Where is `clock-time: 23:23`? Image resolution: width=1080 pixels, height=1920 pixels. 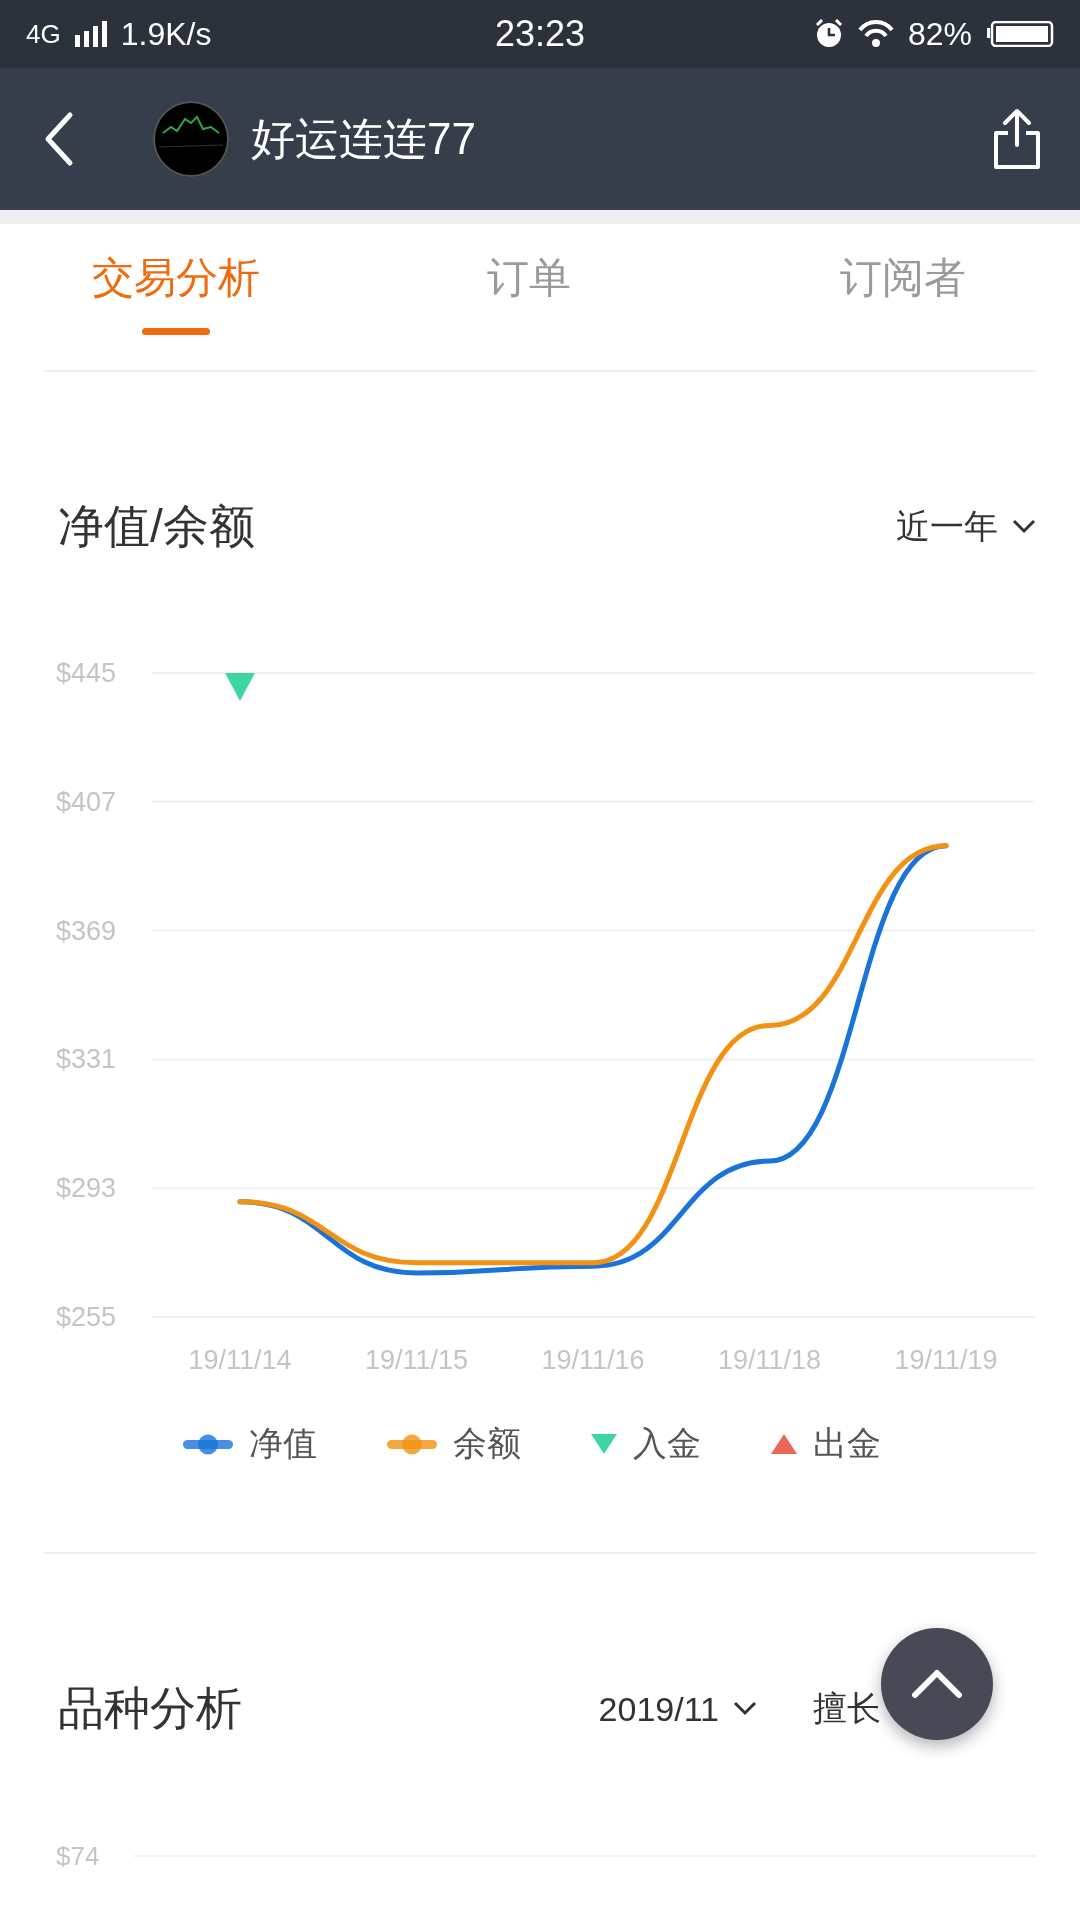
clock-time: 23:23 is located at coordinates (540, 34).